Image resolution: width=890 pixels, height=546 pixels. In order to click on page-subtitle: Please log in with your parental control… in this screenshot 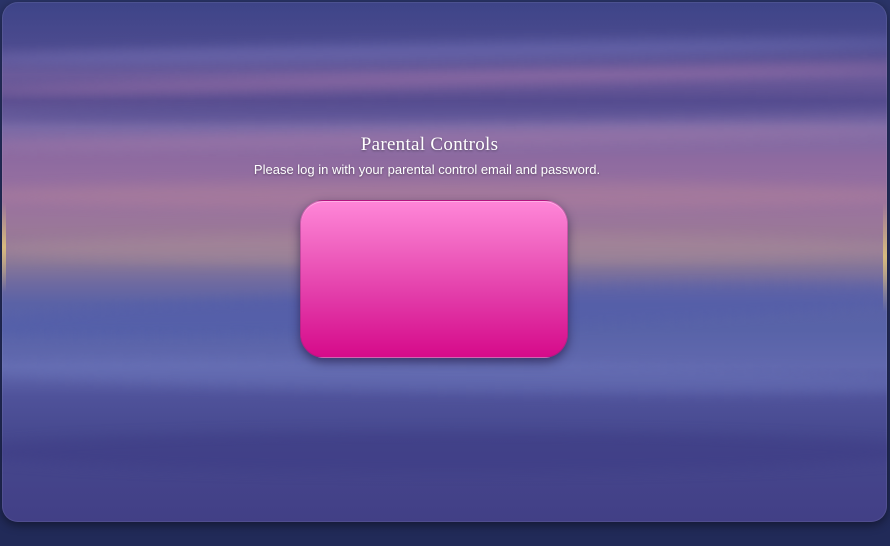, I will do `click(427, 169)`.